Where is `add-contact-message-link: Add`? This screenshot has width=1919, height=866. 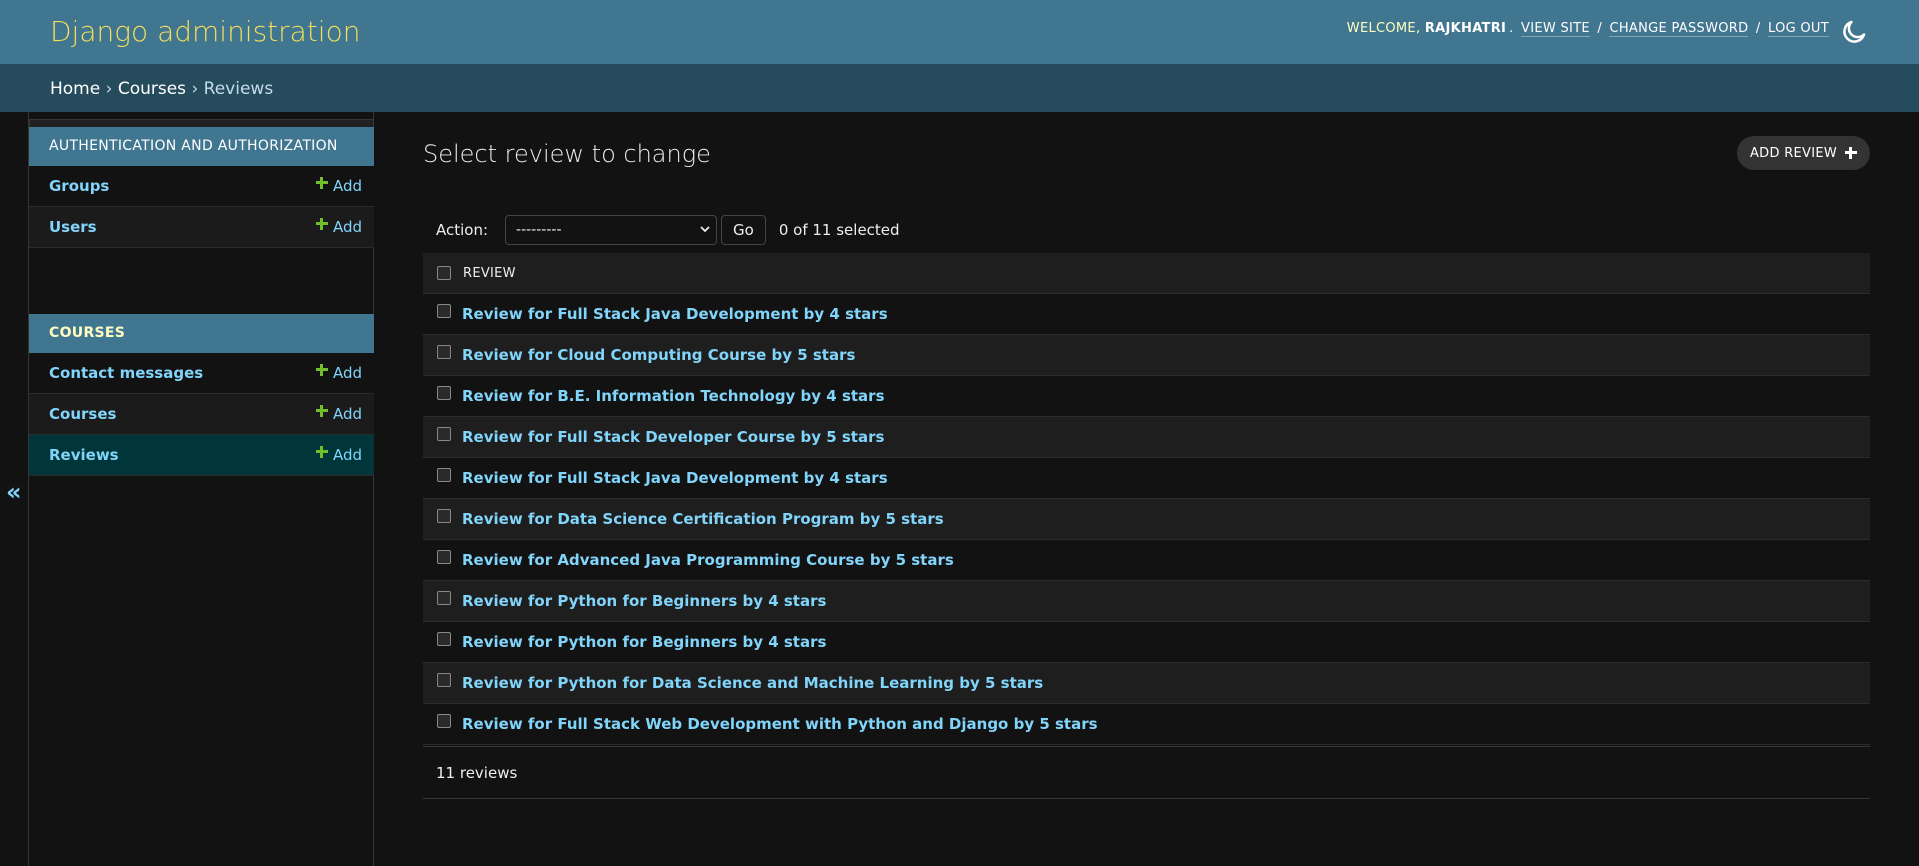
add-contact-message-link: Add is located at coordinates (338, 373).